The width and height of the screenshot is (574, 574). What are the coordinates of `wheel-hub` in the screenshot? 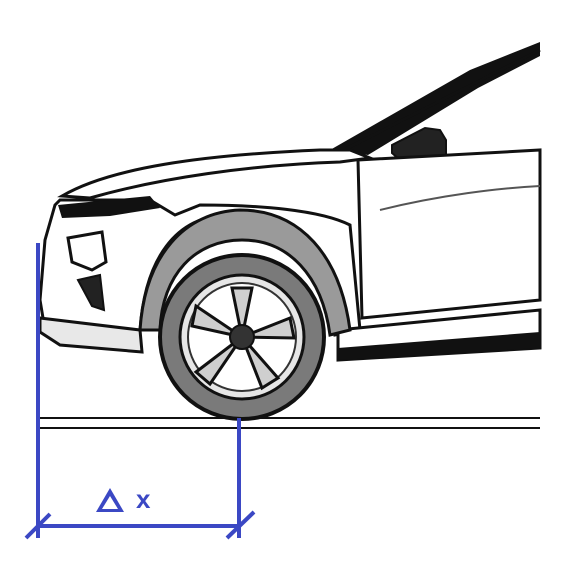 It's located at (242, 337).